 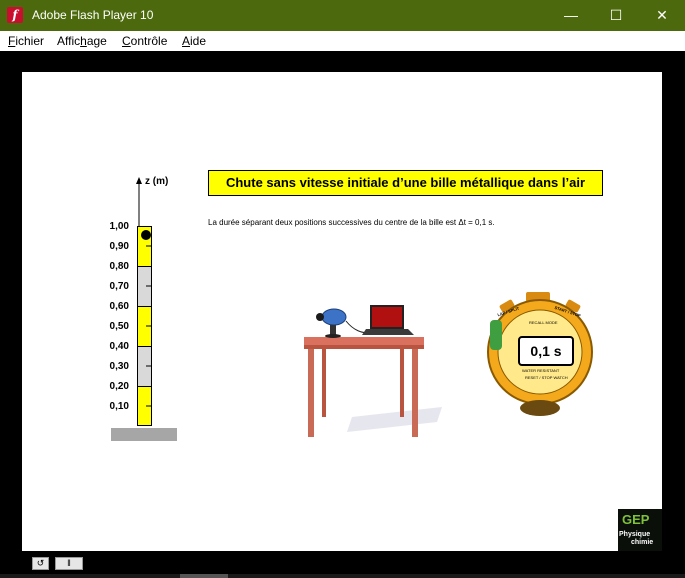 What do you see at coordinates (119, 326) in the screenshot?
I see `ruler-tick-label: 0,50` at bounding box center [119, 326].